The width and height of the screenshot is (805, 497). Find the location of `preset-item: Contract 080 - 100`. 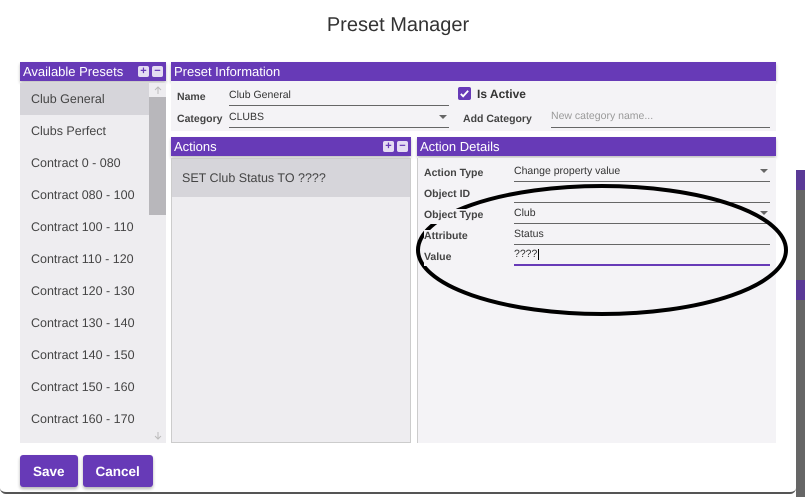

preset-item: Contract 080 - 100 is located at coordinates (84, 195).